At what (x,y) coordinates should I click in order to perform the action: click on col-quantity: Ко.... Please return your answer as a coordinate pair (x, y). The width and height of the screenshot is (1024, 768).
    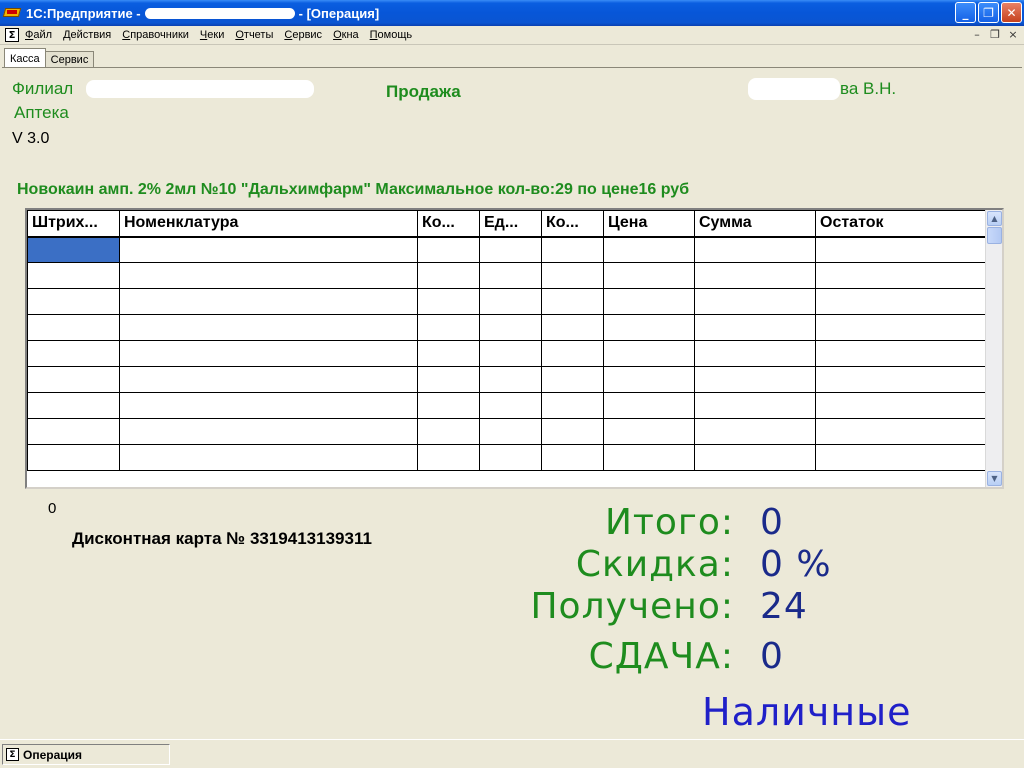
    Looking at the image, I should click on (448, 224).